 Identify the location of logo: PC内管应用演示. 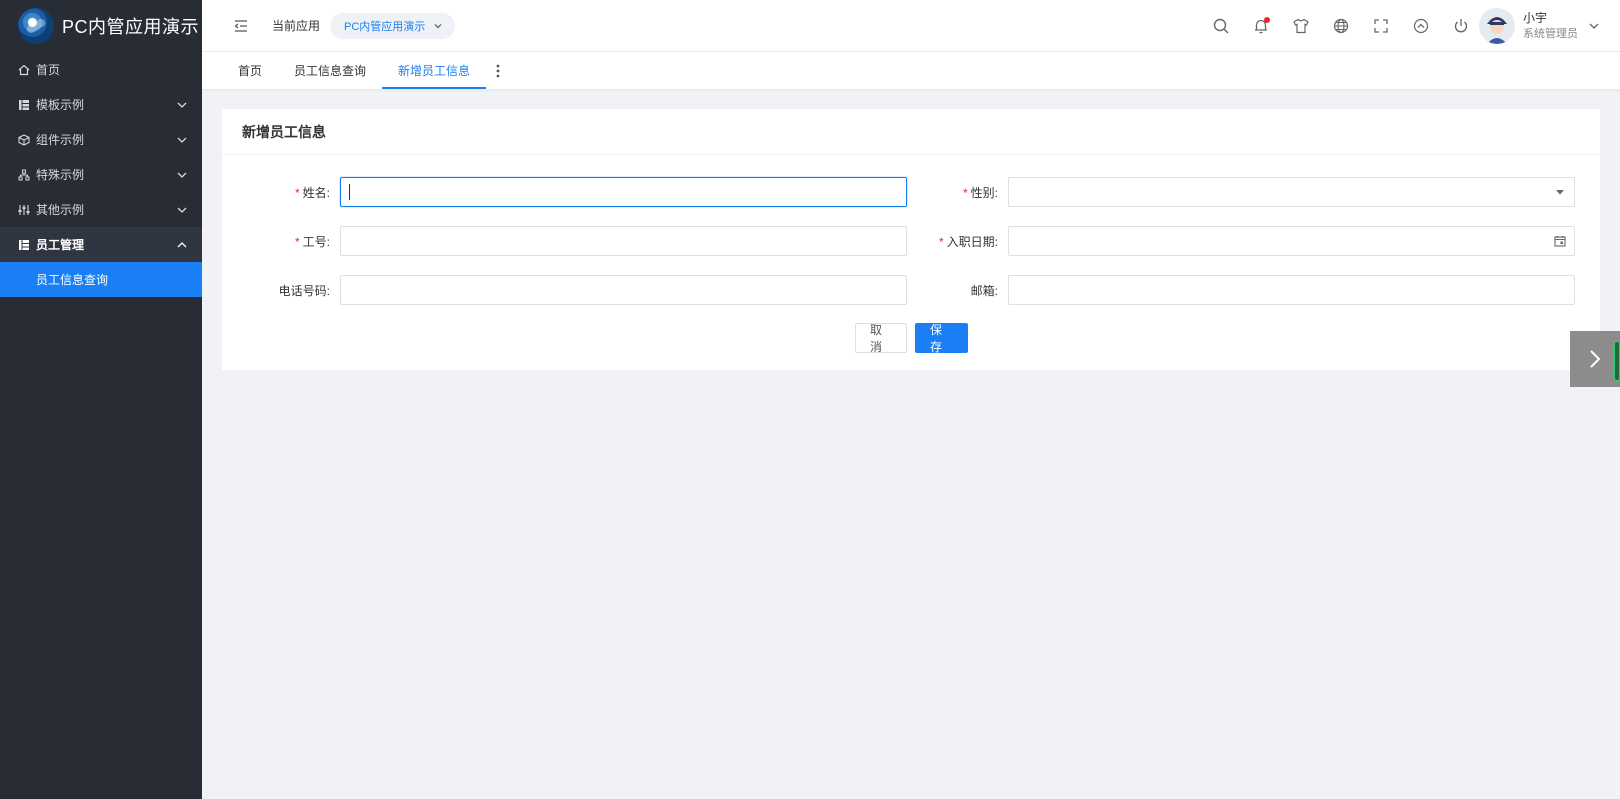
(101, 26).